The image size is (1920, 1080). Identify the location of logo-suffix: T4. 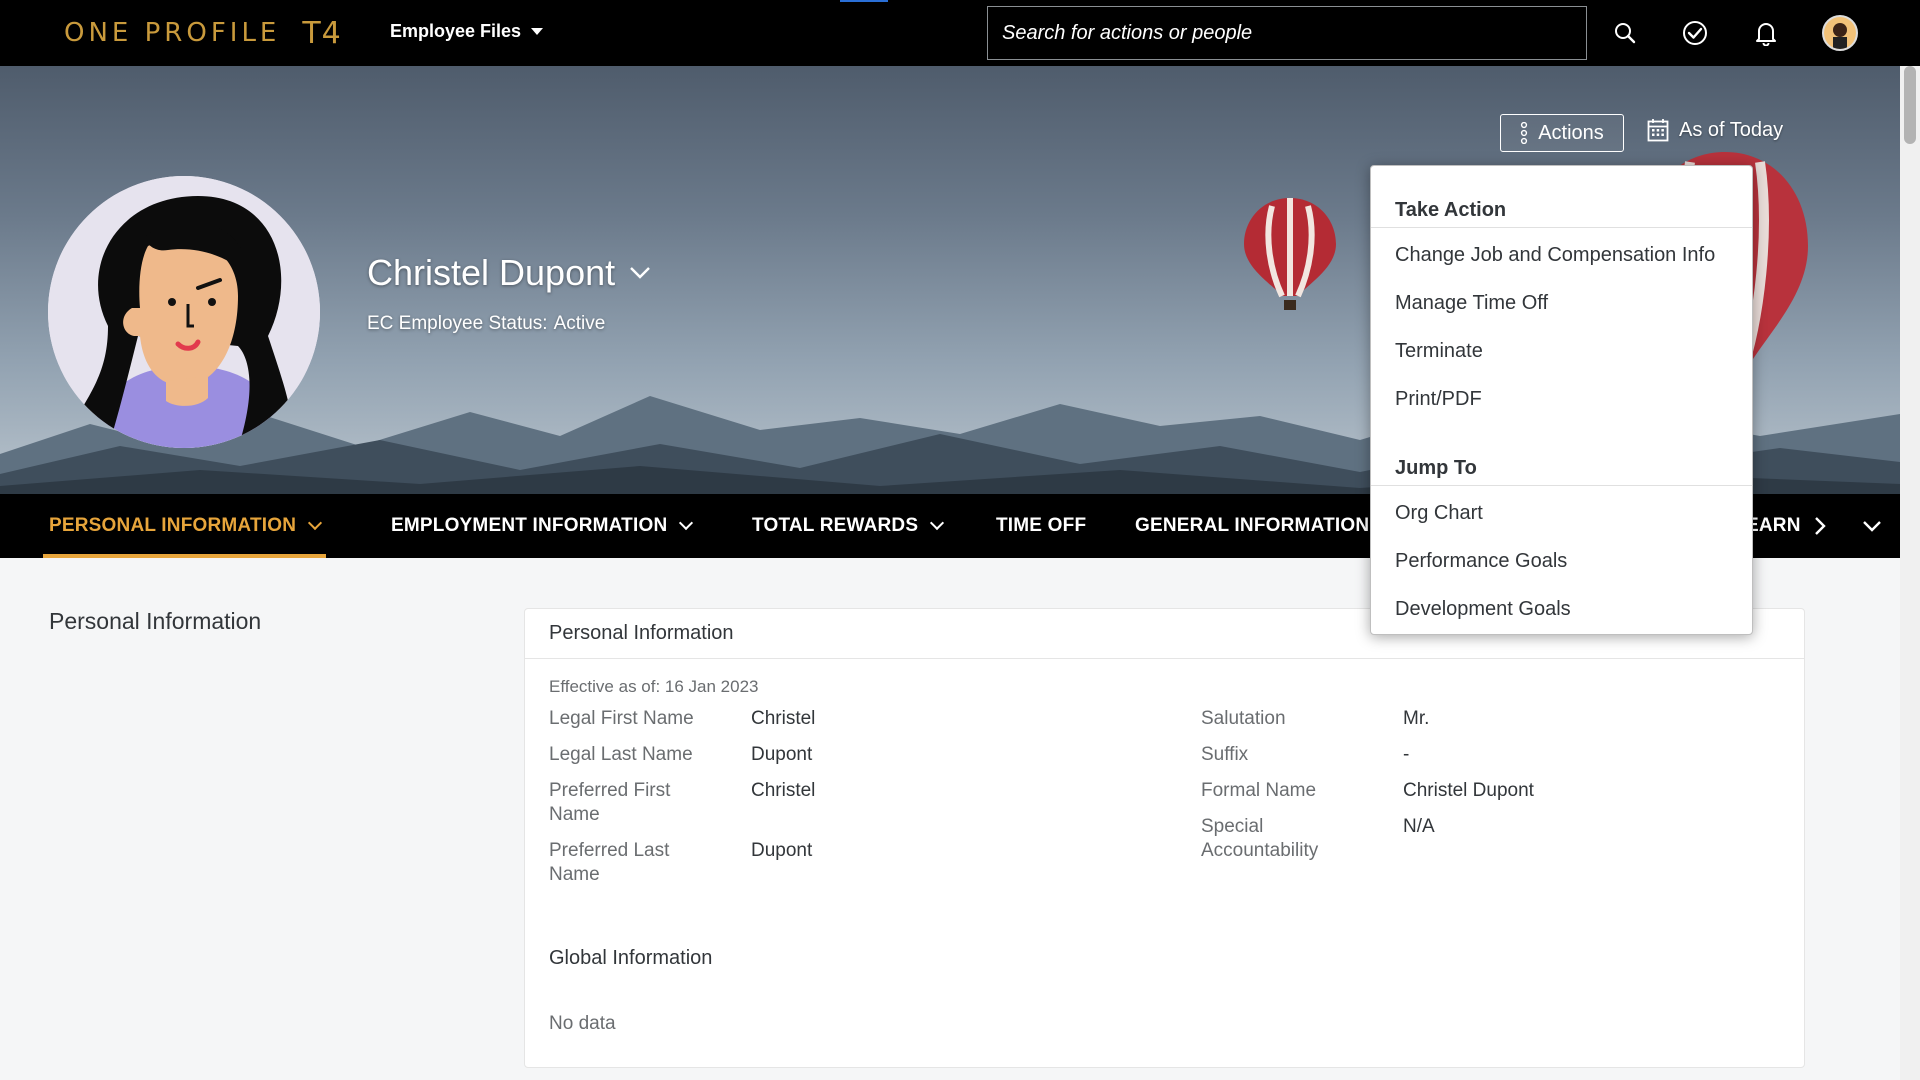
(322, 33).